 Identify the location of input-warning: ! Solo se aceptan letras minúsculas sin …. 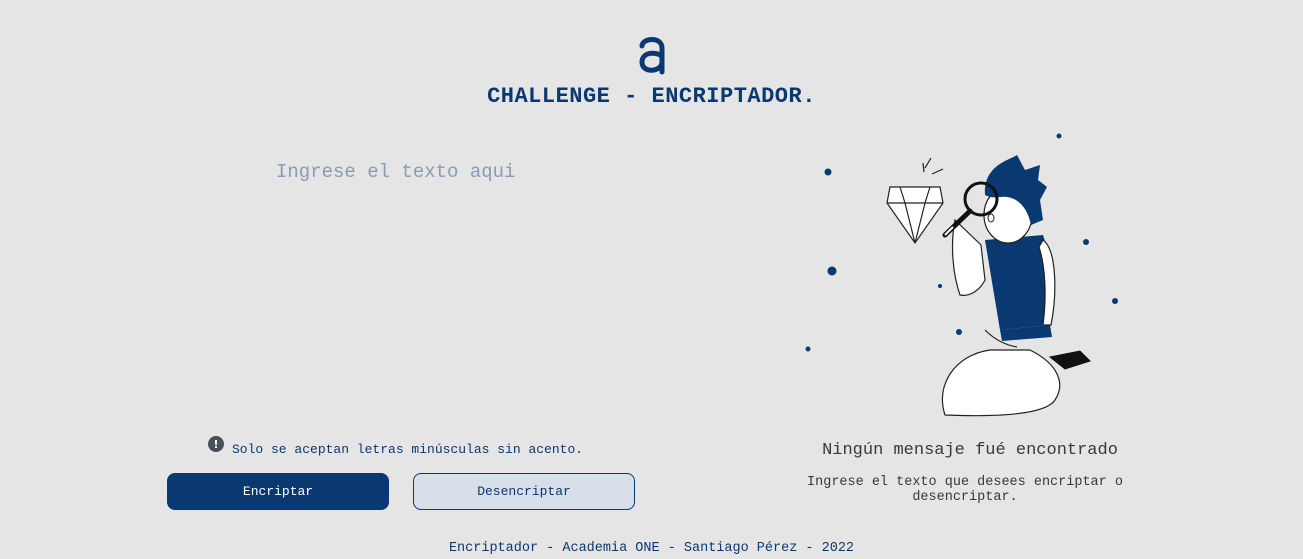
(395, 447).